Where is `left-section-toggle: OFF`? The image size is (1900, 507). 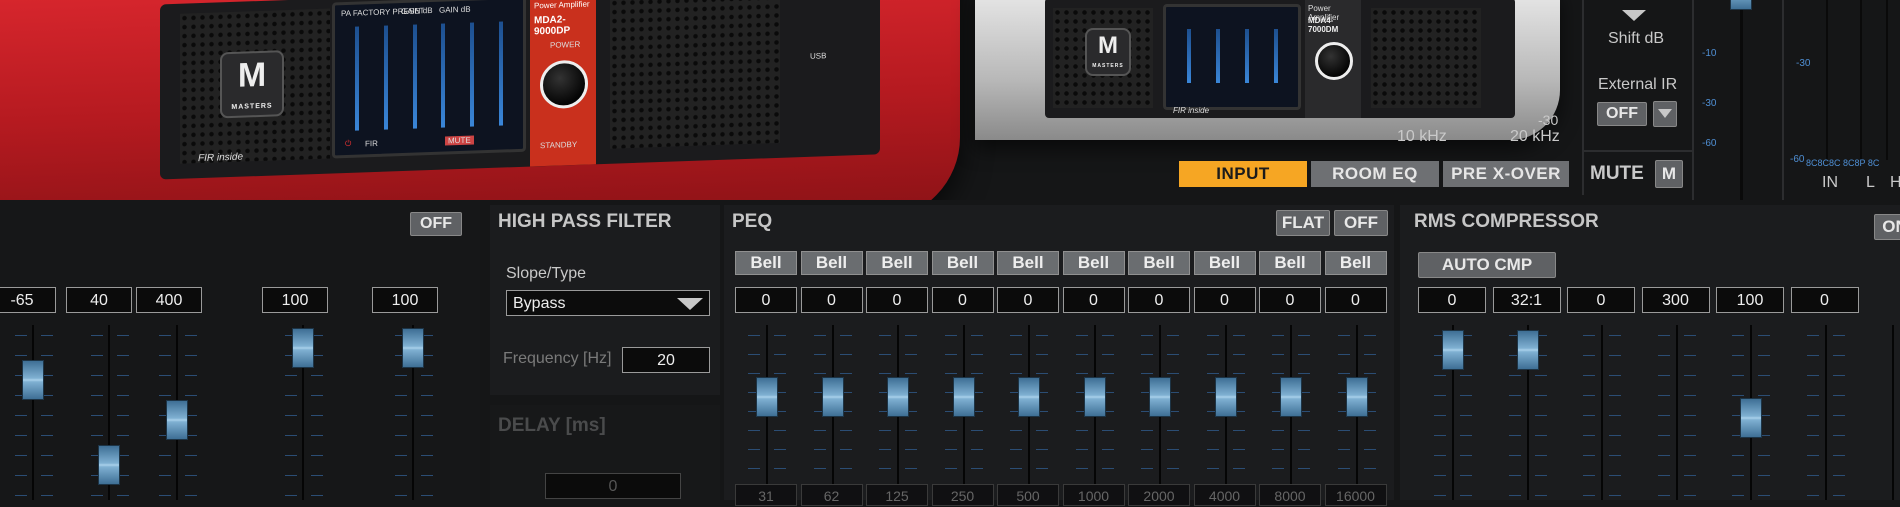 left-section-toggle: OFF is located at coordinates (436, 224).